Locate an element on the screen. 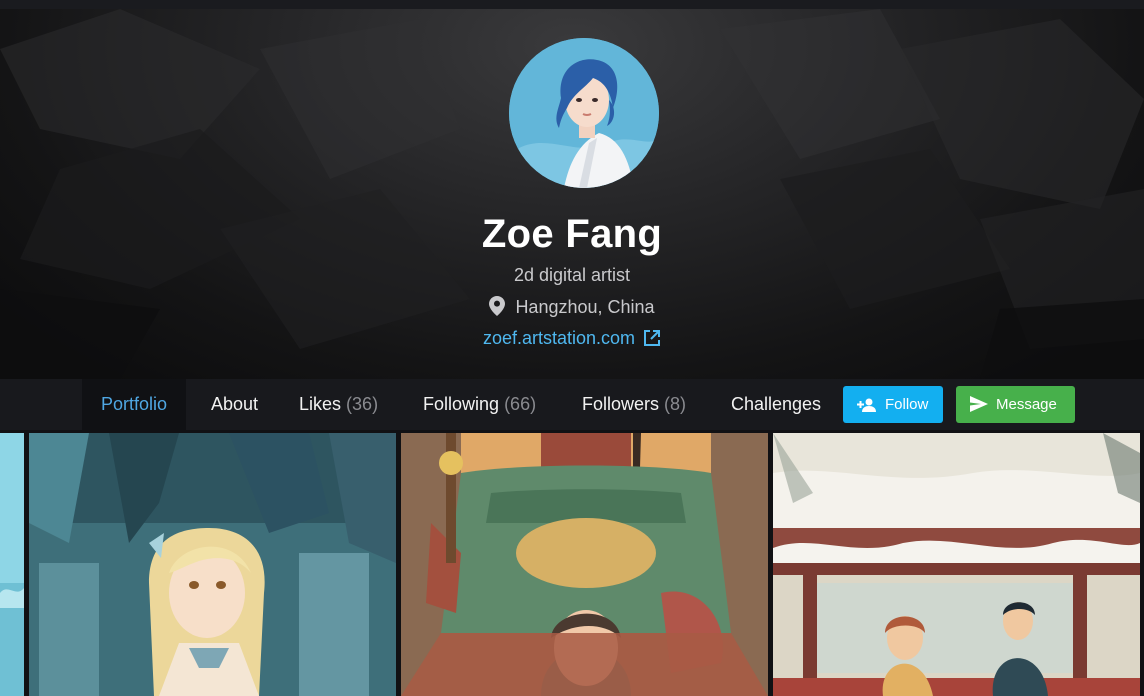 The image size is (1144, 696). tab-likes: Likes (36) is located at coordinates (338, 404).